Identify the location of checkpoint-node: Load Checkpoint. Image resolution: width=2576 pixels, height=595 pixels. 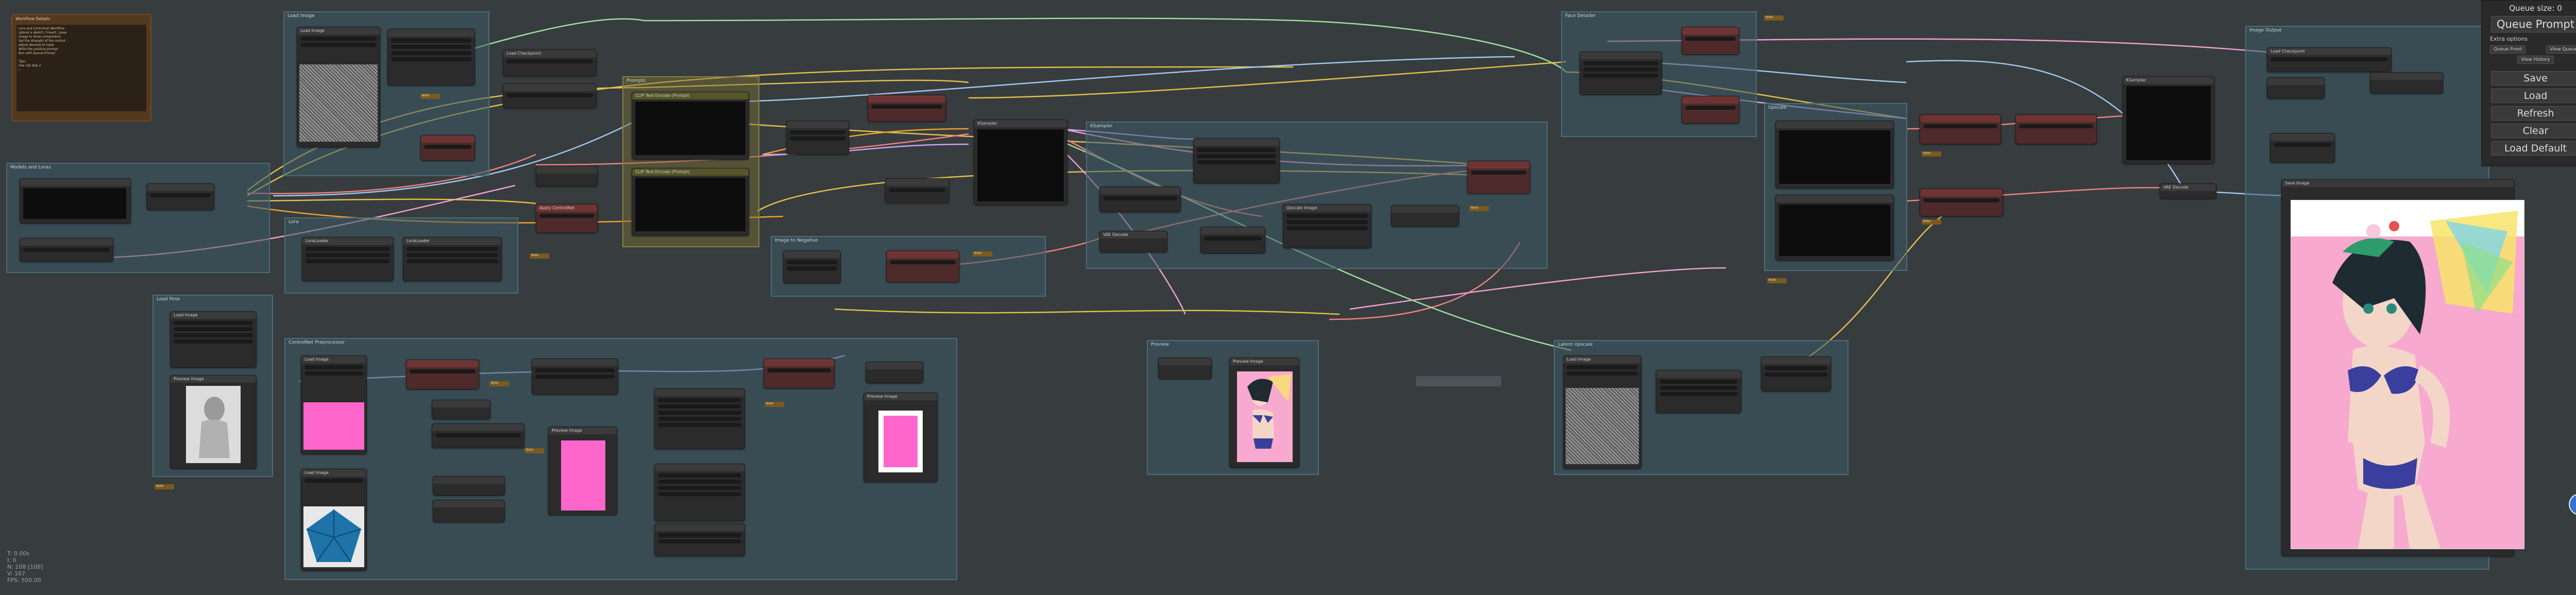
(550, 62).